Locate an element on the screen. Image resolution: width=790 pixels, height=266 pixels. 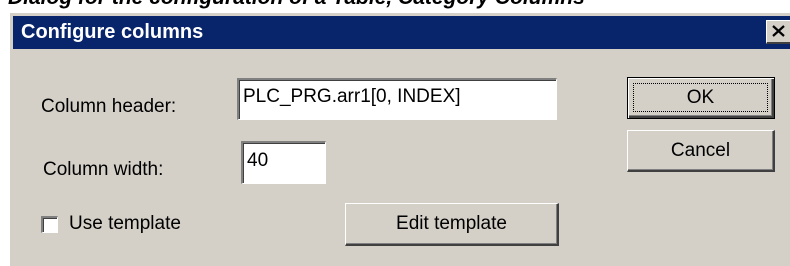
close-button is located at coordinates (778, 32).